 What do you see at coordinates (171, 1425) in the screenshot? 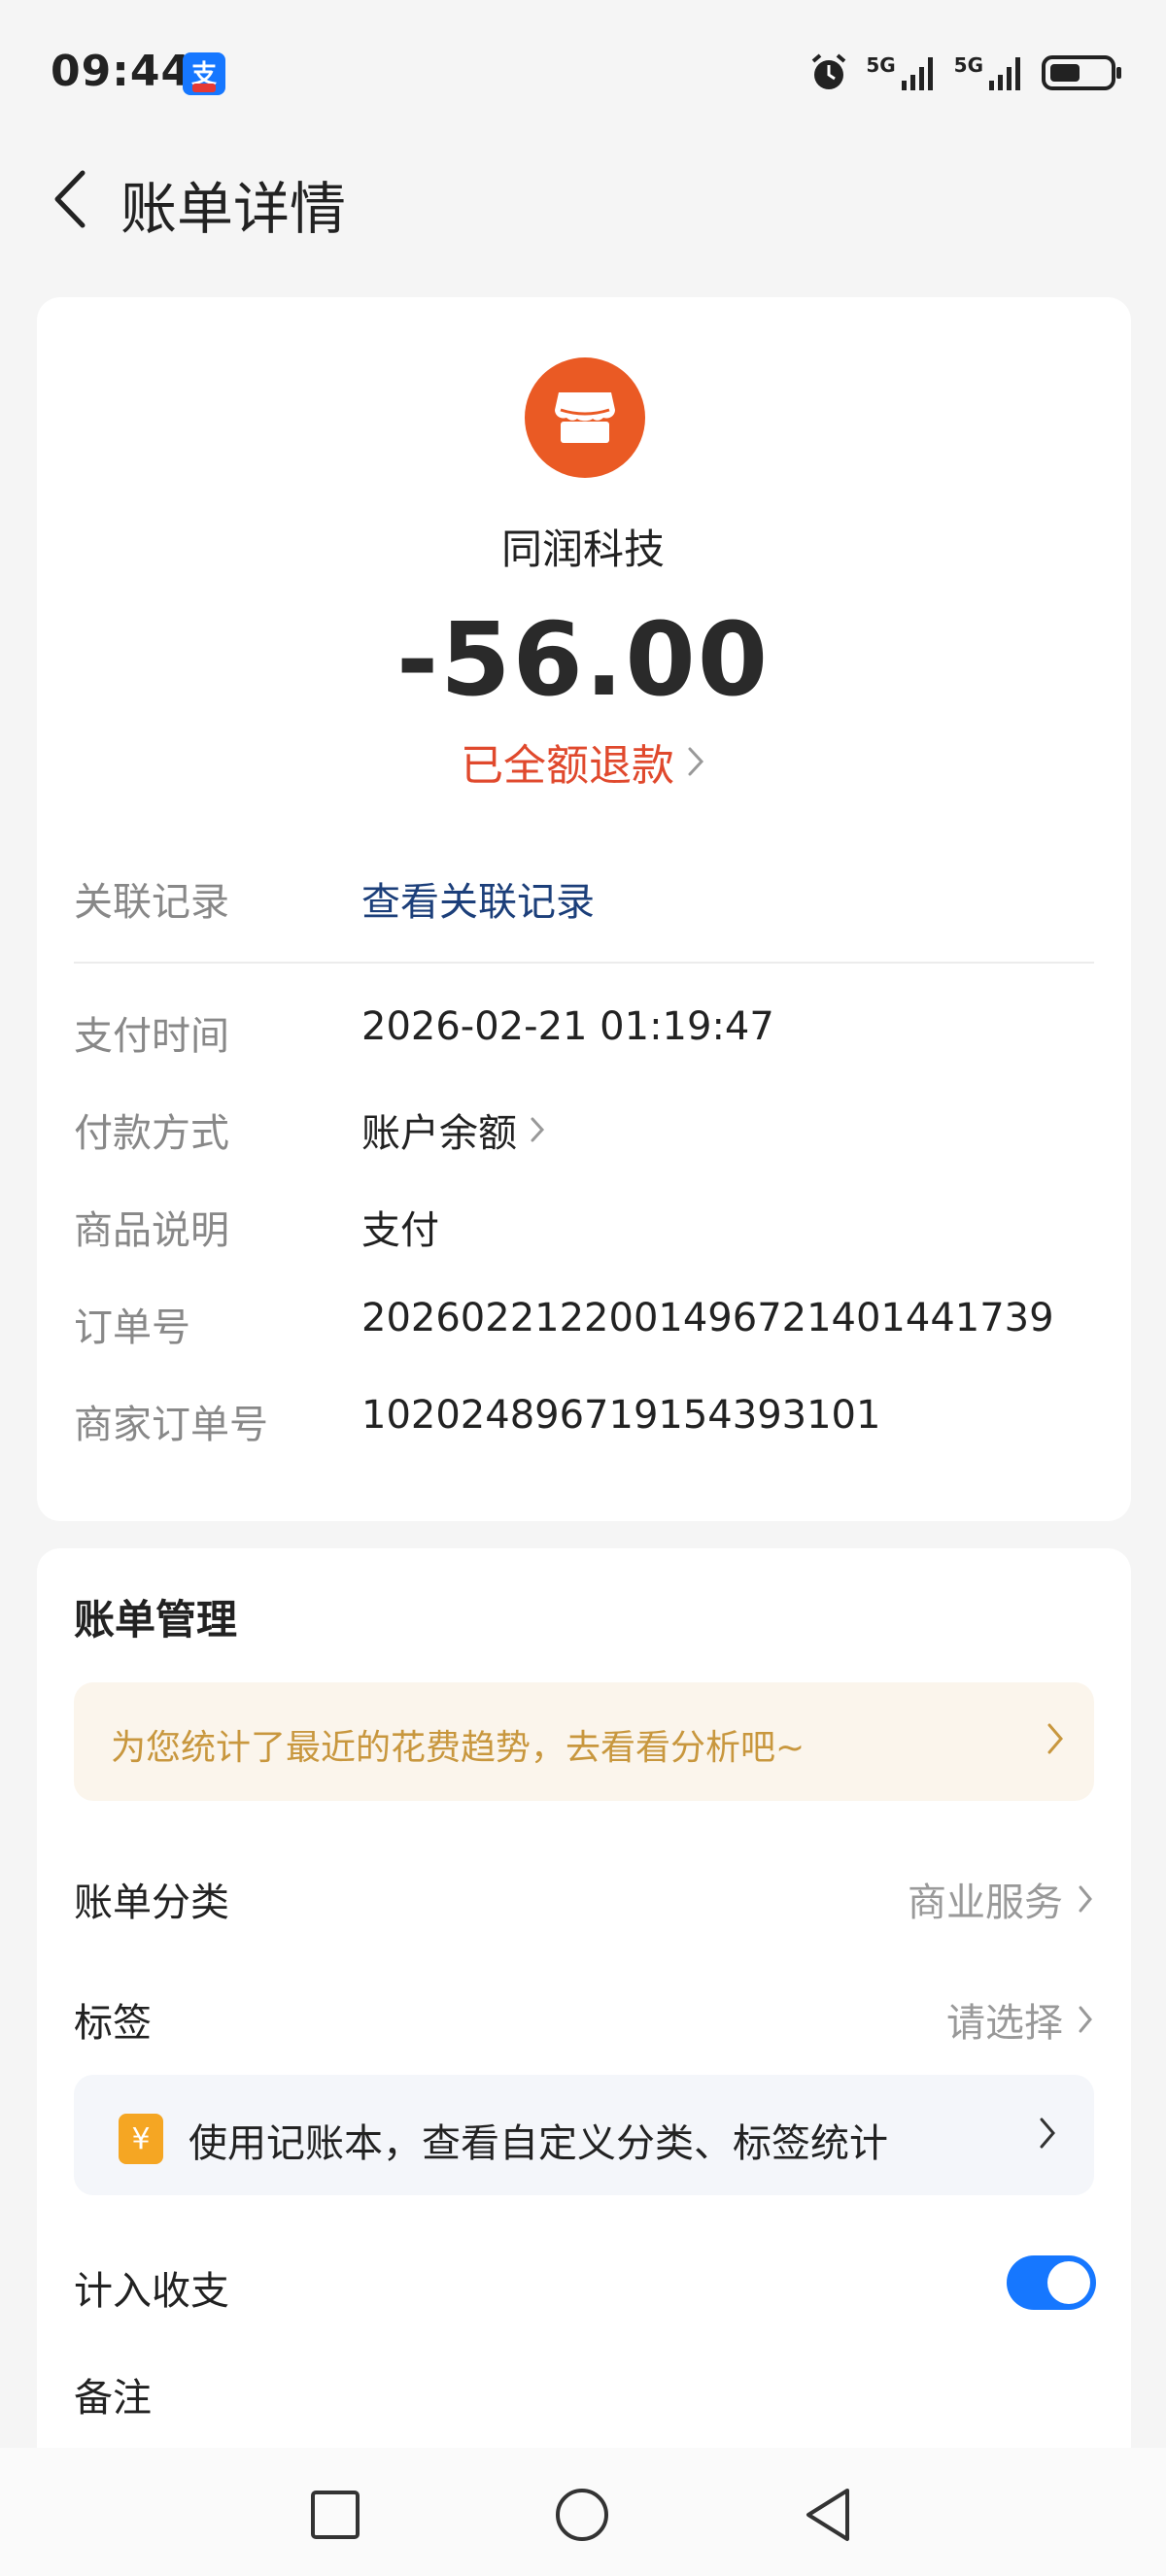
I see `detail-label-merchant-order-no: 商家订单号` at bounding box center [171, 1425].